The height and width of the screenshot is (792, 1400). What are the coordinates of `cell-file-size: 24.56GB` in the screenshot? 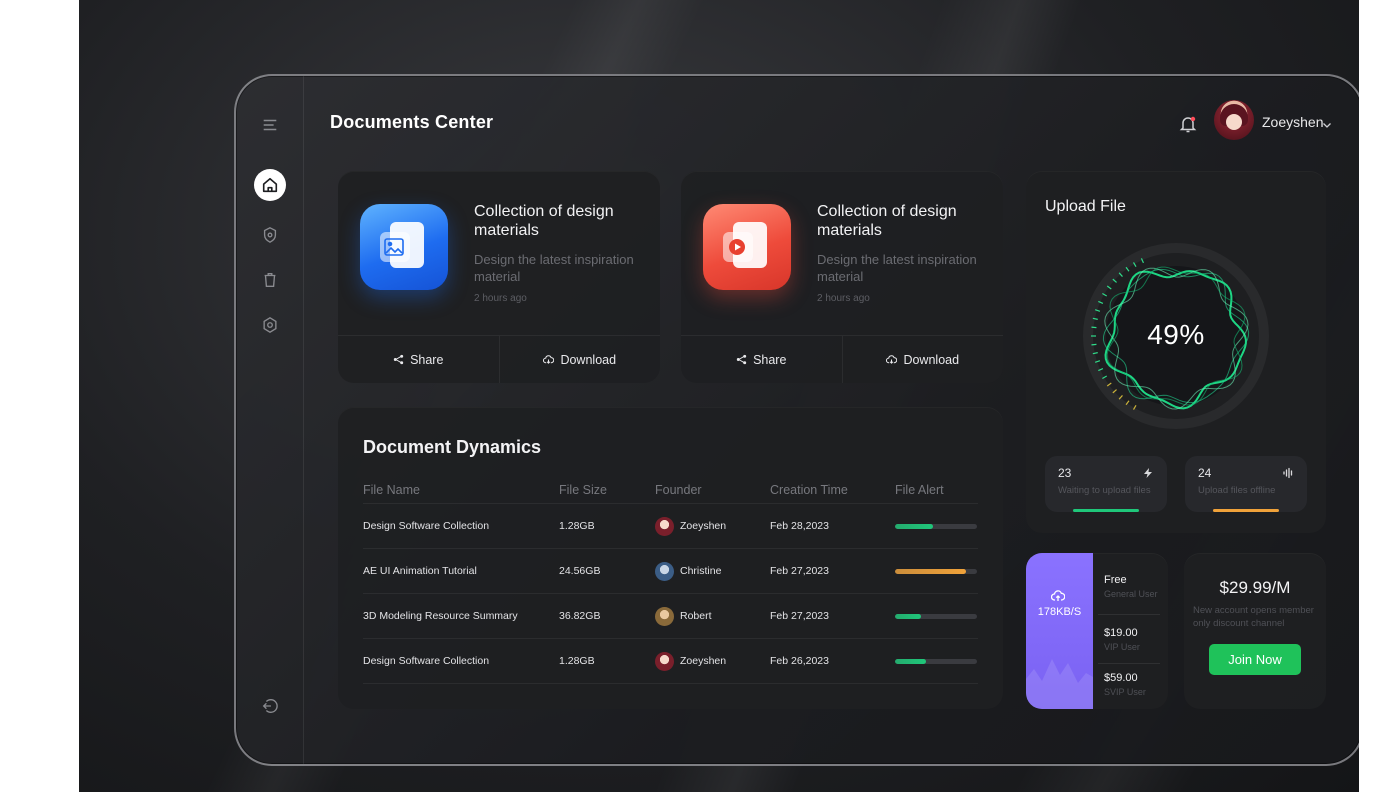 It's located at (580, 571).